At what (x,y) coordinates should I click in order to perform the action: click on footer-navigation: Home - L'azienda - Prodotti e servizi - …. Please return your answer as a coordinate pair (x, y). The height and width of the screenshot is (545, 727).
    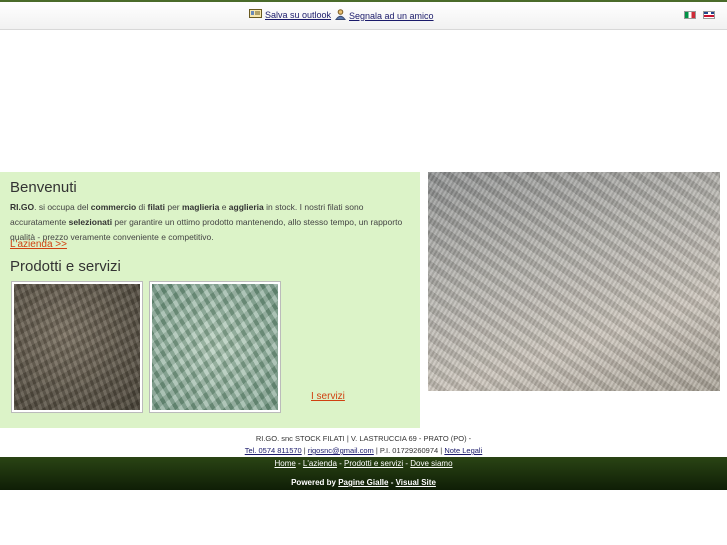
    Looking at the image, I should click on (363, 463).